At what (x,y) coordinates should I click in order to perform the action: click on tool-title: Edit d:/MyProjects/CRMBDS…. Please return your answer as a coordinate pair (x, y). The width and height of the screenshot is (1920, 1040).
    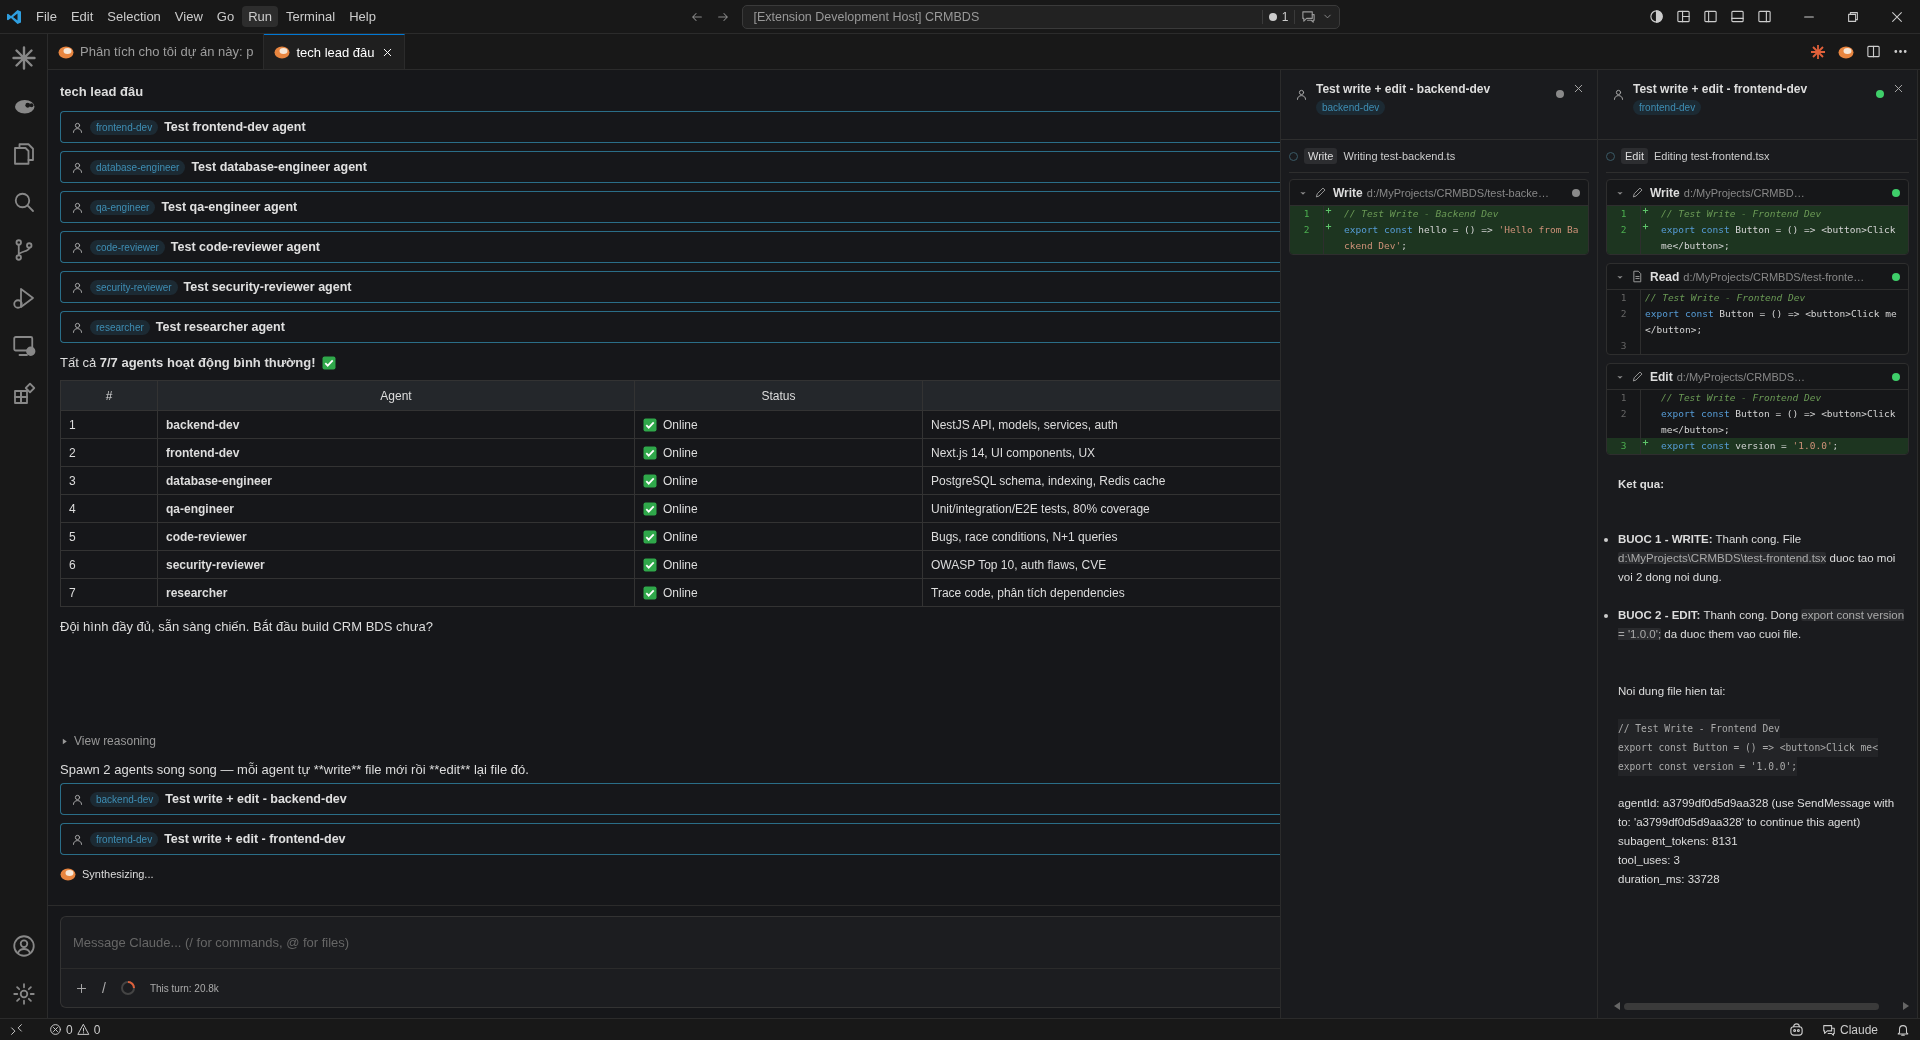
    Looking at the image, I should click on (1728, 376).